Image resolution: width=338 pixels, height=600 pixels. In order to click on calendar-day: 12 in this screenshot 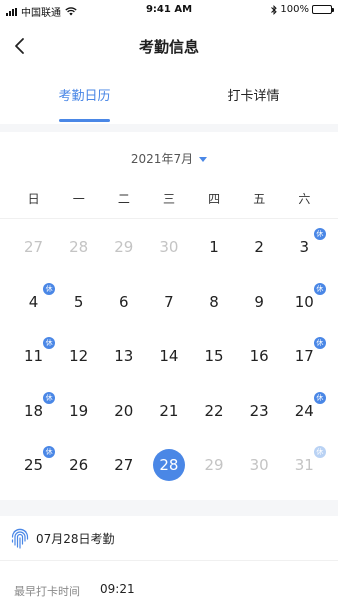, I will do `click(78, 358)`.